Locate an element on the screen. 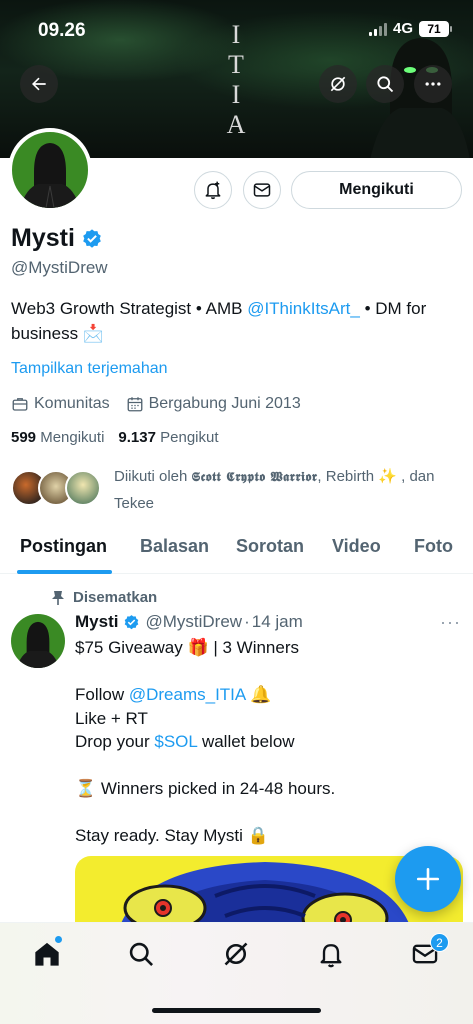 Image resolution: width=473 pixels, height=1024 pixels. bell-plus-icon is located at coordinates (213, 190).